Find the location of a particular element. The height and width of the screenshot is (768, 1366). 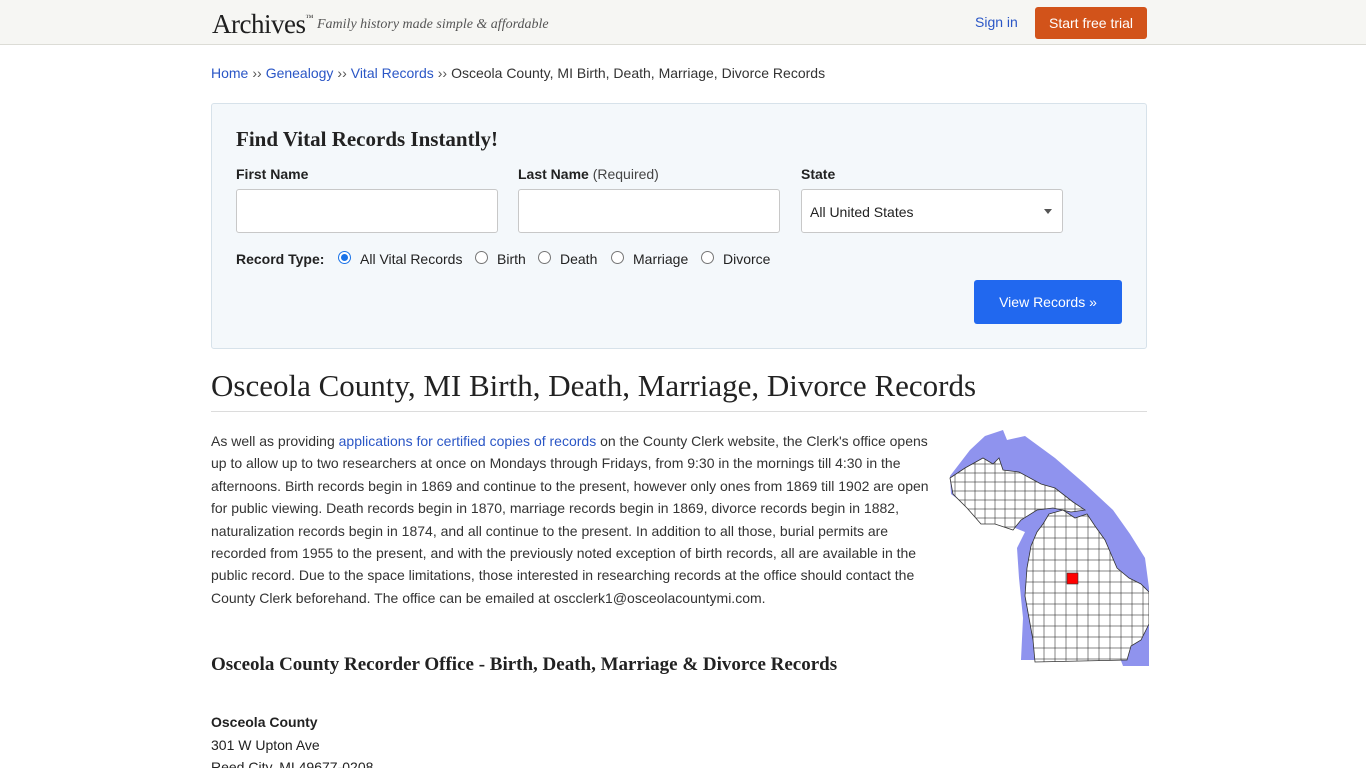

michigan-county-map is located at coordinates (1049, 548).